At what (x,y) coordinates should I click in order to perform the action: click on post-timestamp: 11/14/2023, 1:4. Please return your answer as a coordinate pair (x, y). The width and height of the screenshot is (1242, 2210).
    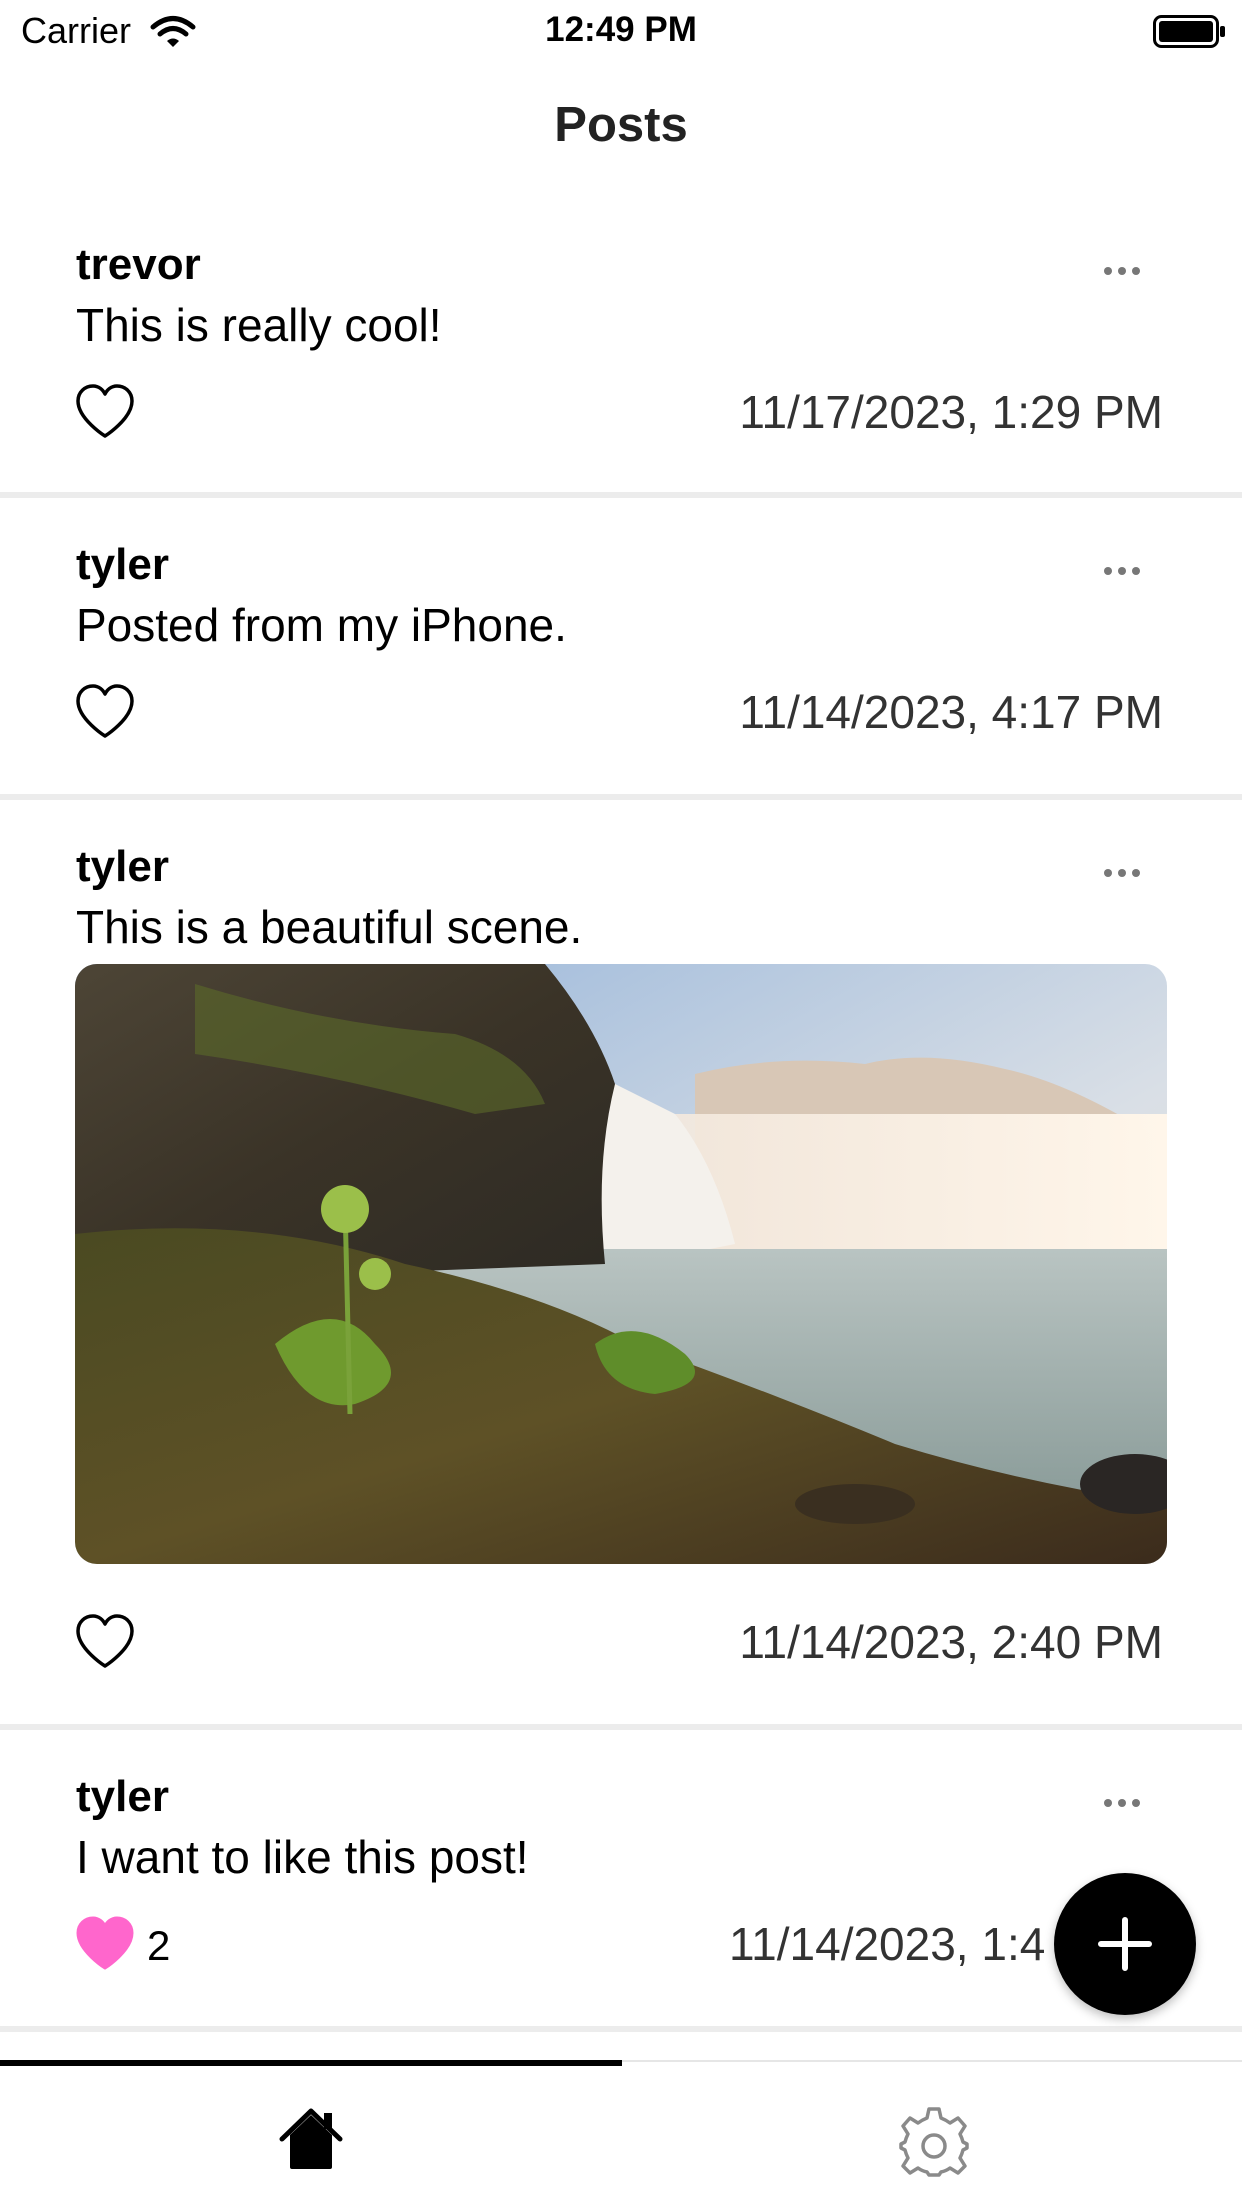
    Looking at the image, I should click on (887, 1944).